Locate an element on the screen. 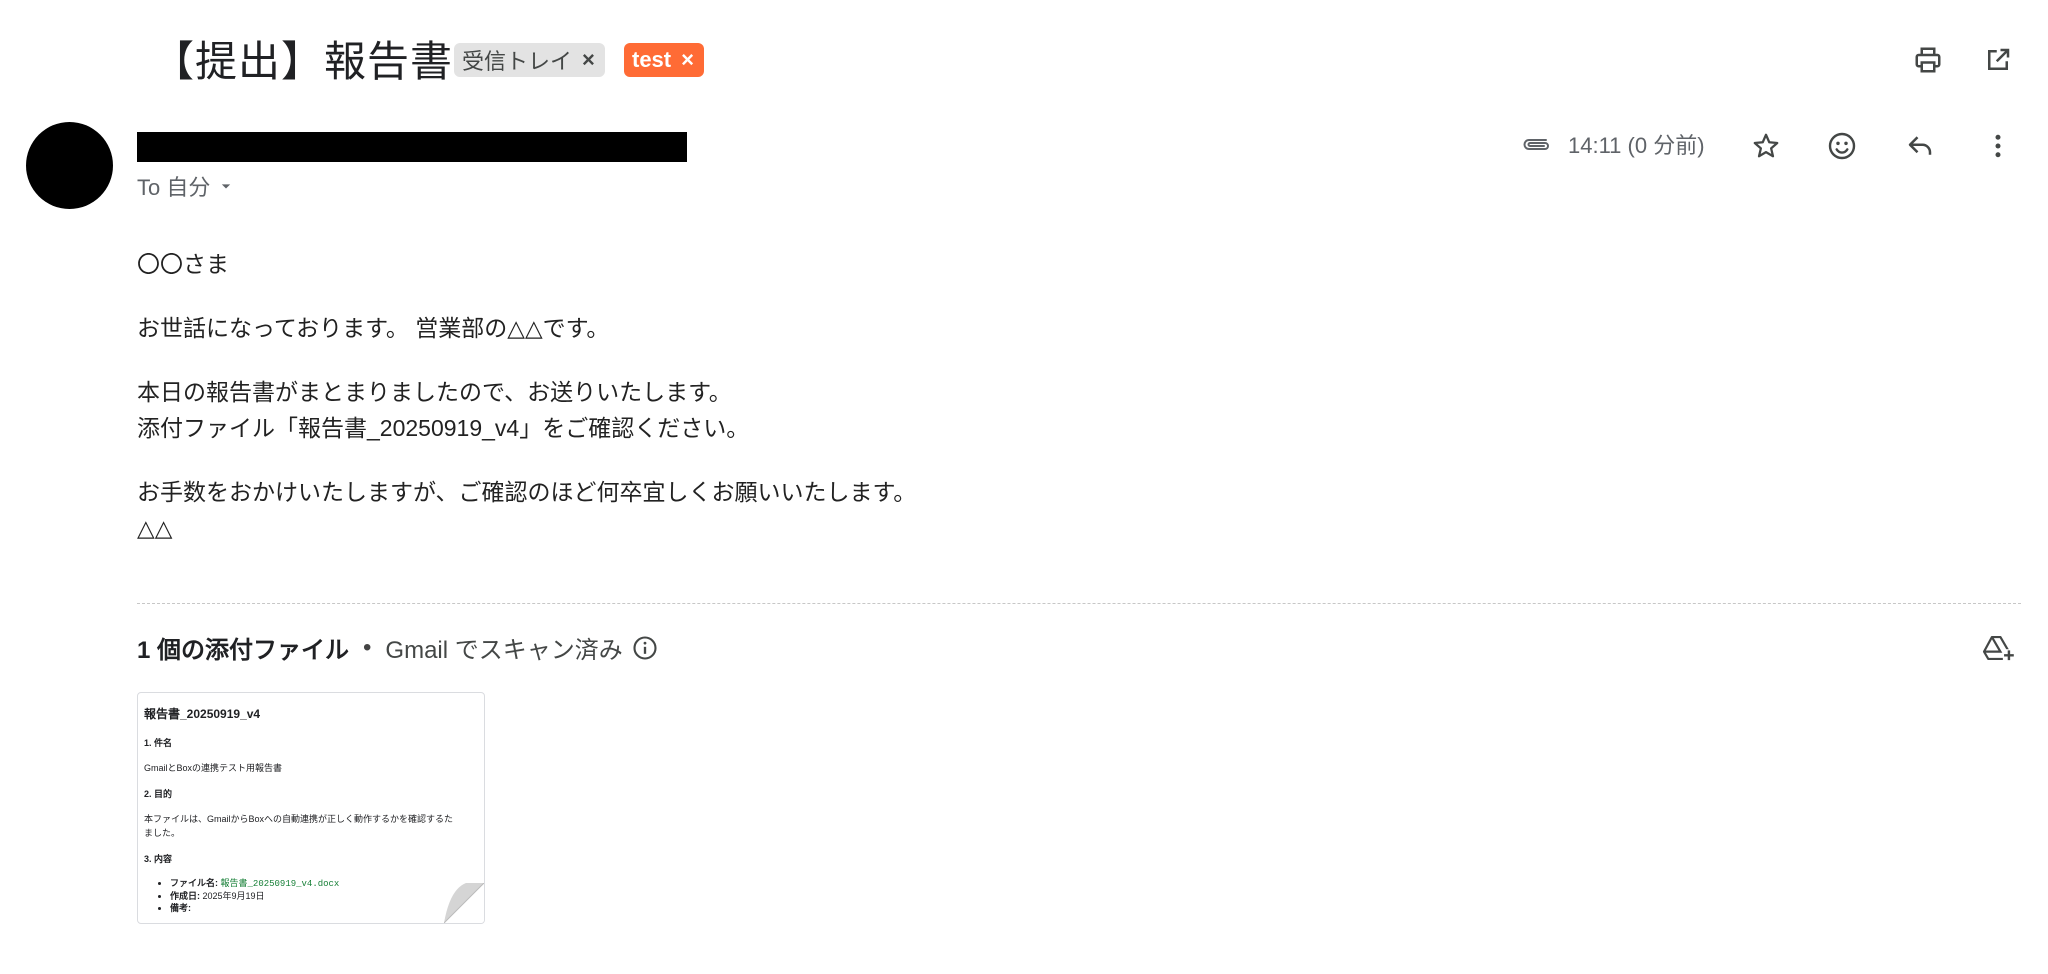  star-icon is located at coordinates (1766, 145).